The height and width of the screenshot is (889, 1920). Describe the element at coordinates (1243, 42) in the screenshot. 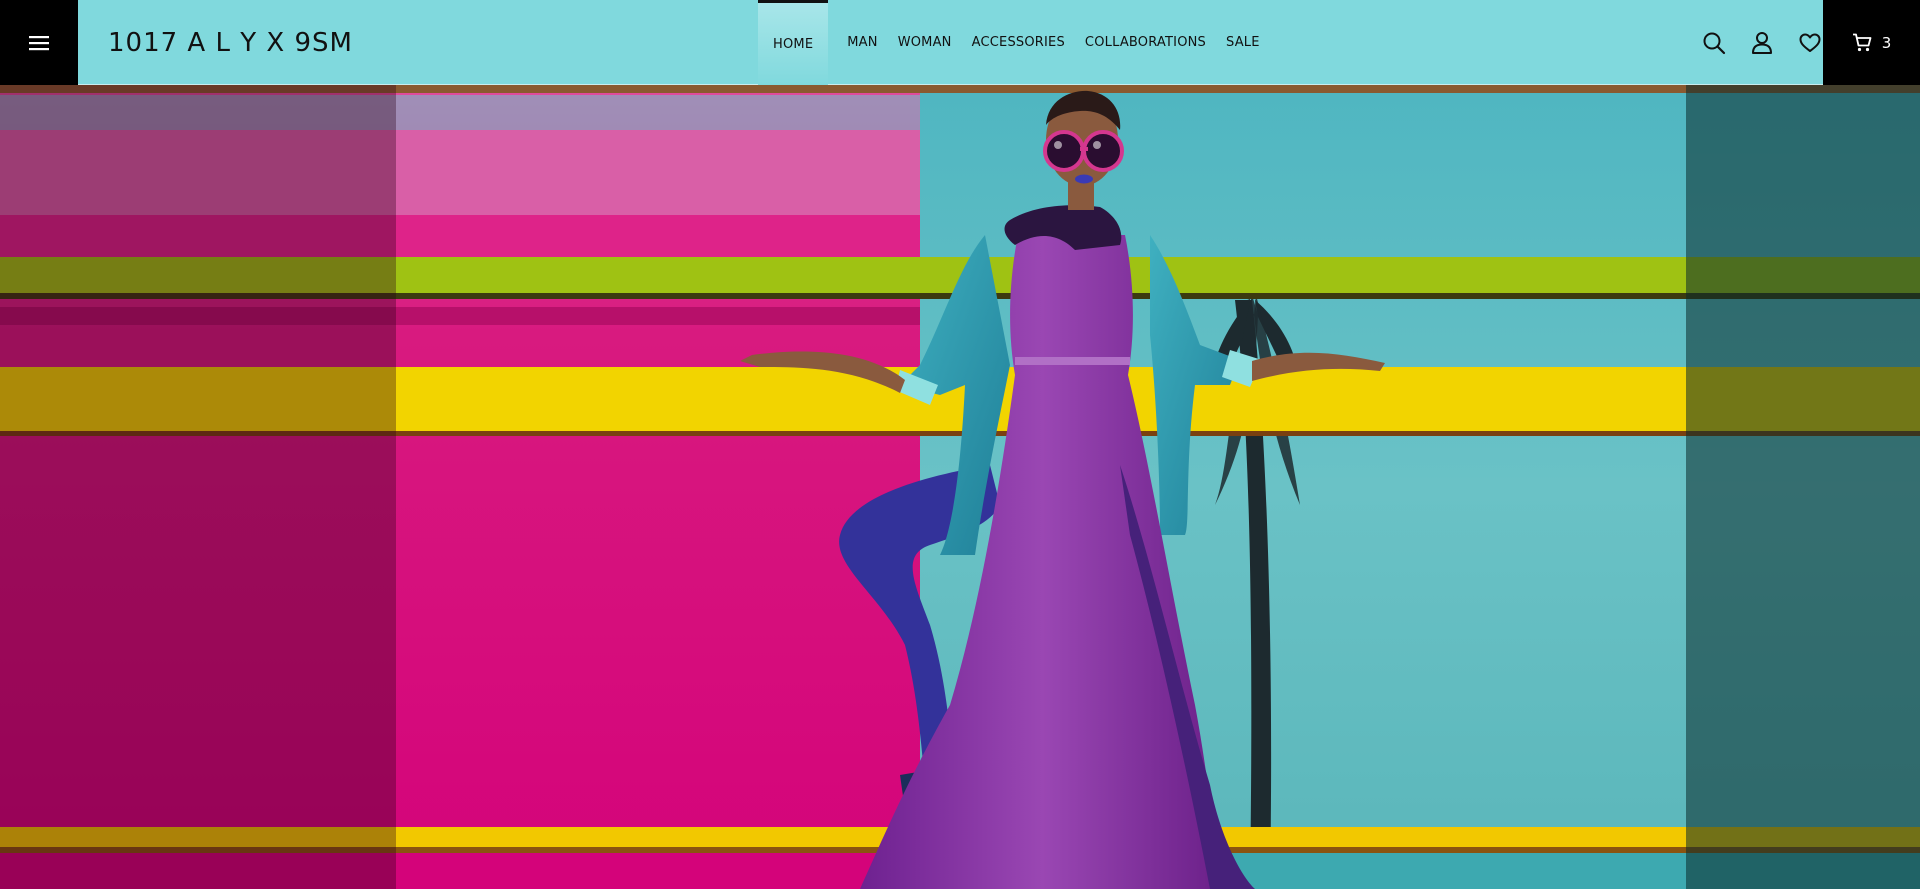

I see `nav-item-sale: SALE` at that location.